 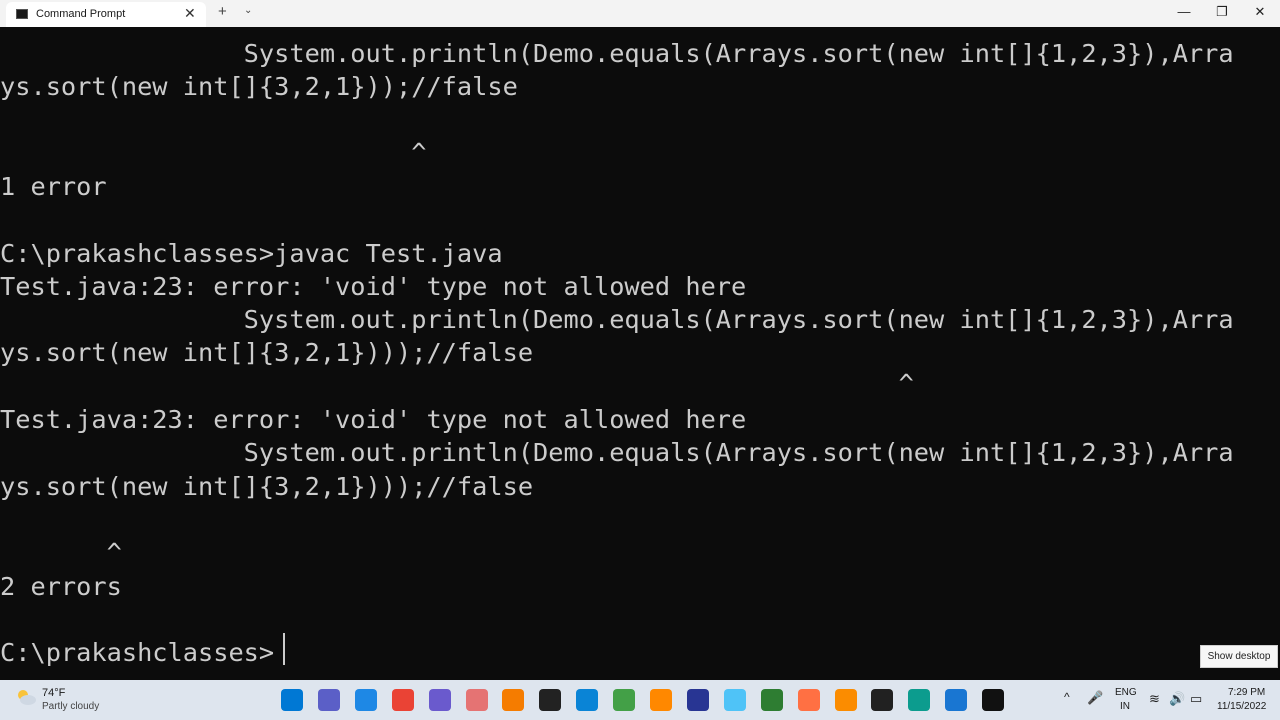 I want to click on language-indicator: ENG, so click(x=1126, y=692).